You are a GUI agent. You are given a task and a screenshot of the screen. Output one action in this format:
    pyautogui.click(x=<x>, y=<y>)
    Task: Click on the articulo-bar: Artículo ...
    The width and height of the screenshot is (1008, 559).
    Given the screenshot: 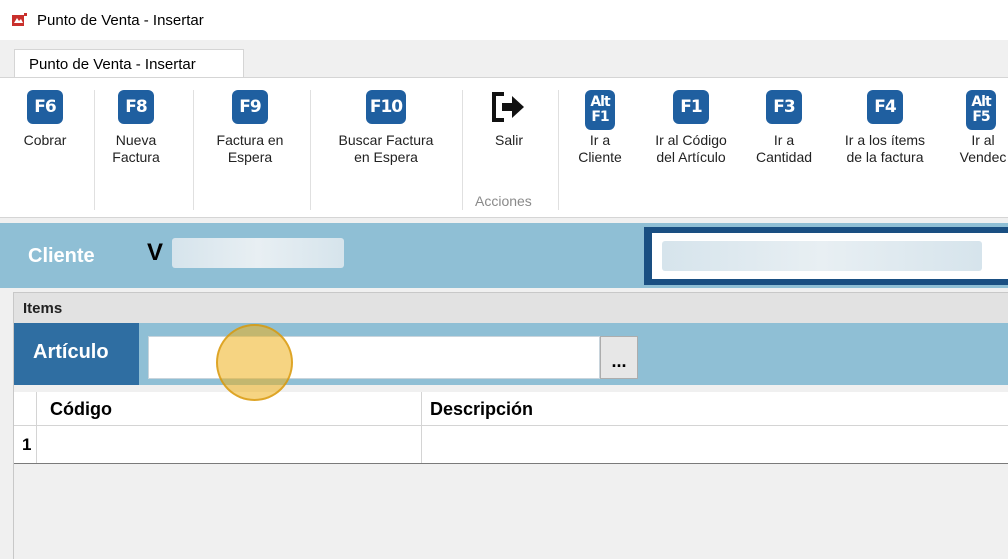 What is the action you would take?
    pyautogui.click(x=511, y=354)
    